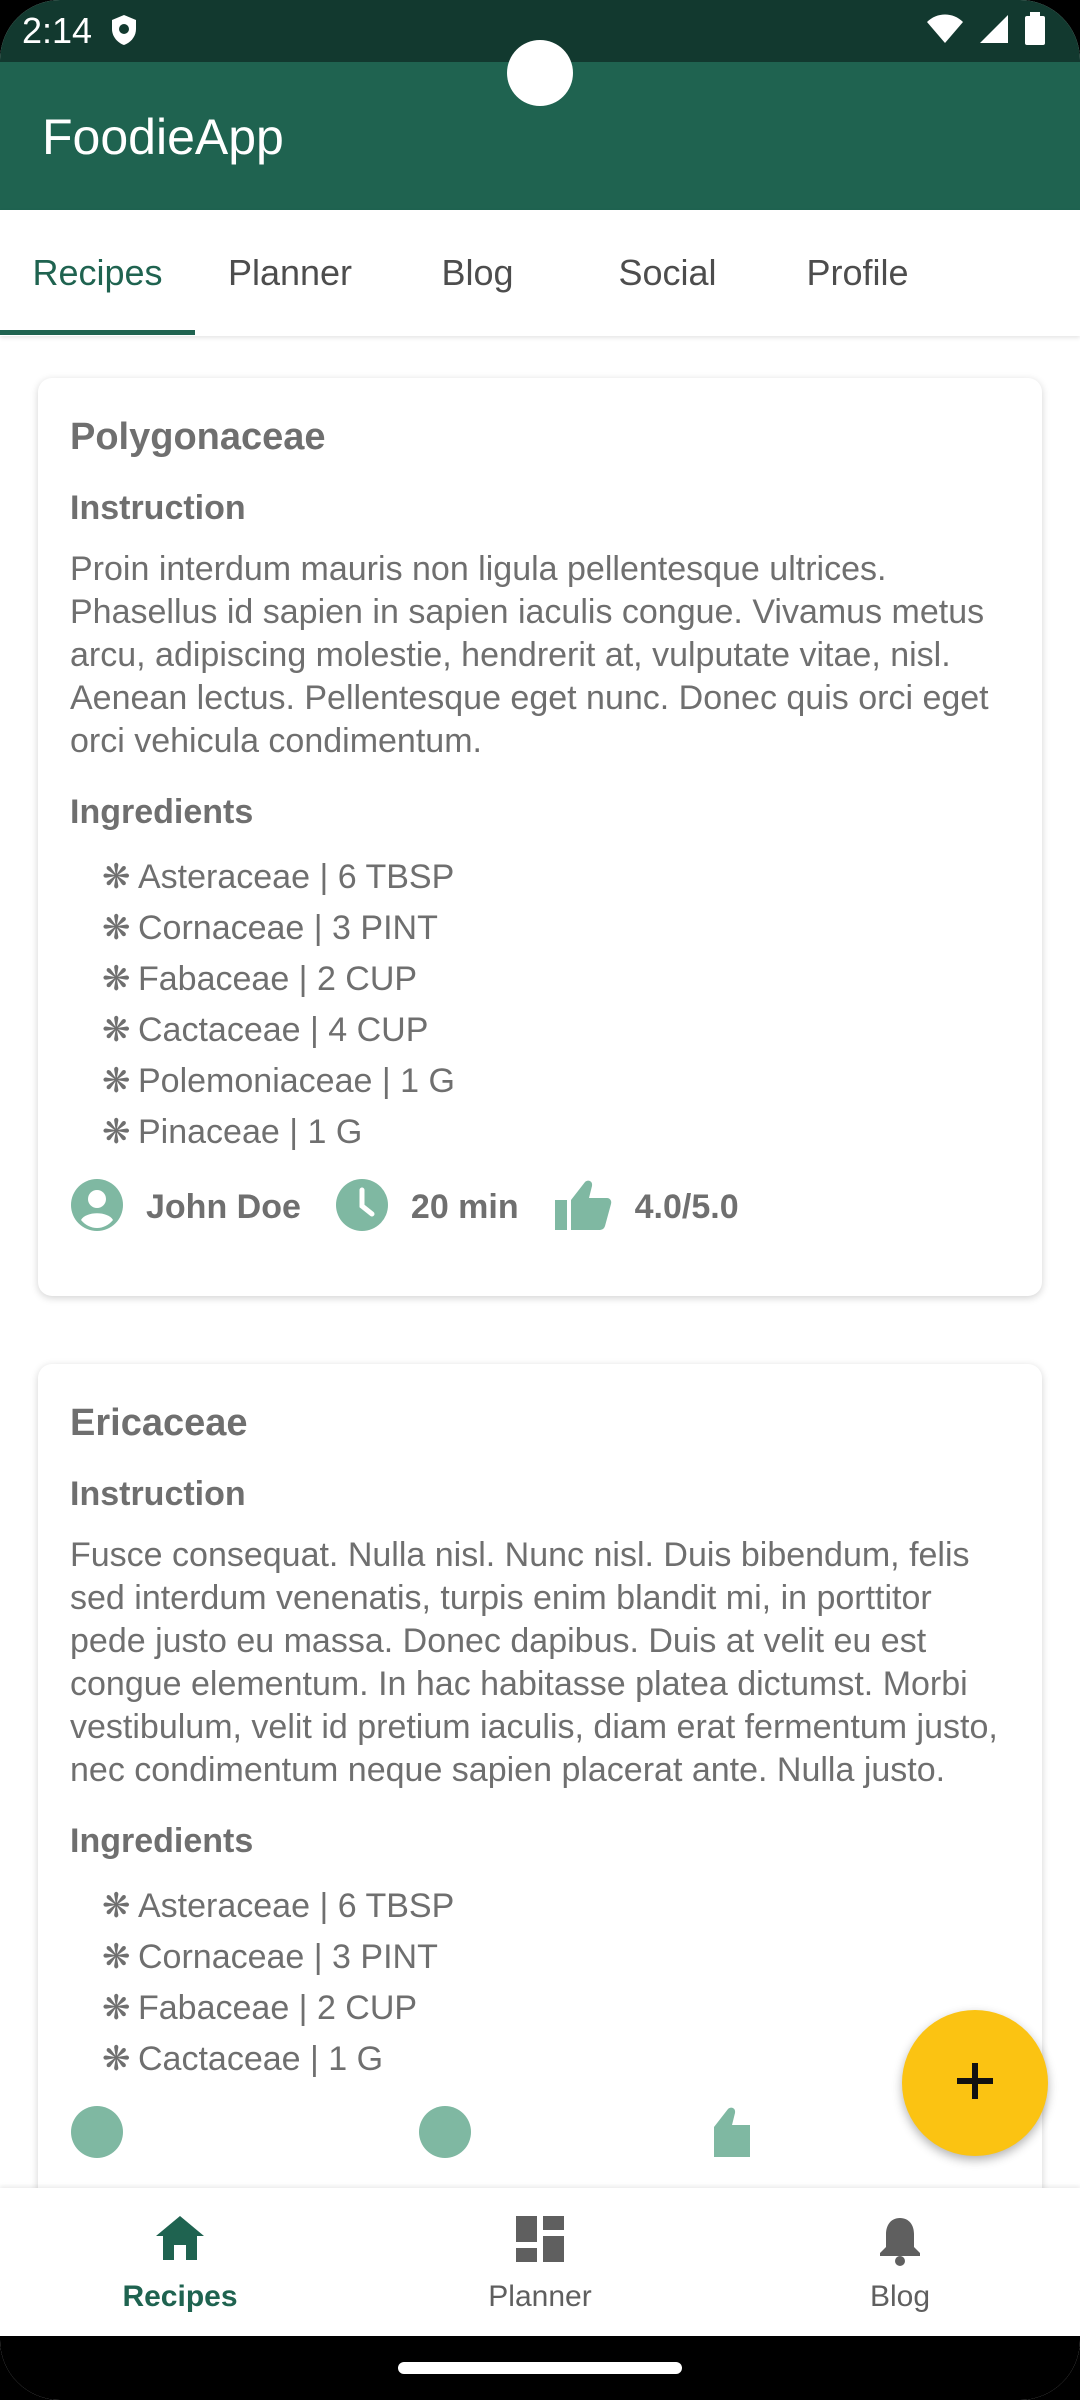 The width and height of the screenshot is (1080, 2400). I want to click on status-icons, so click(986, 31).